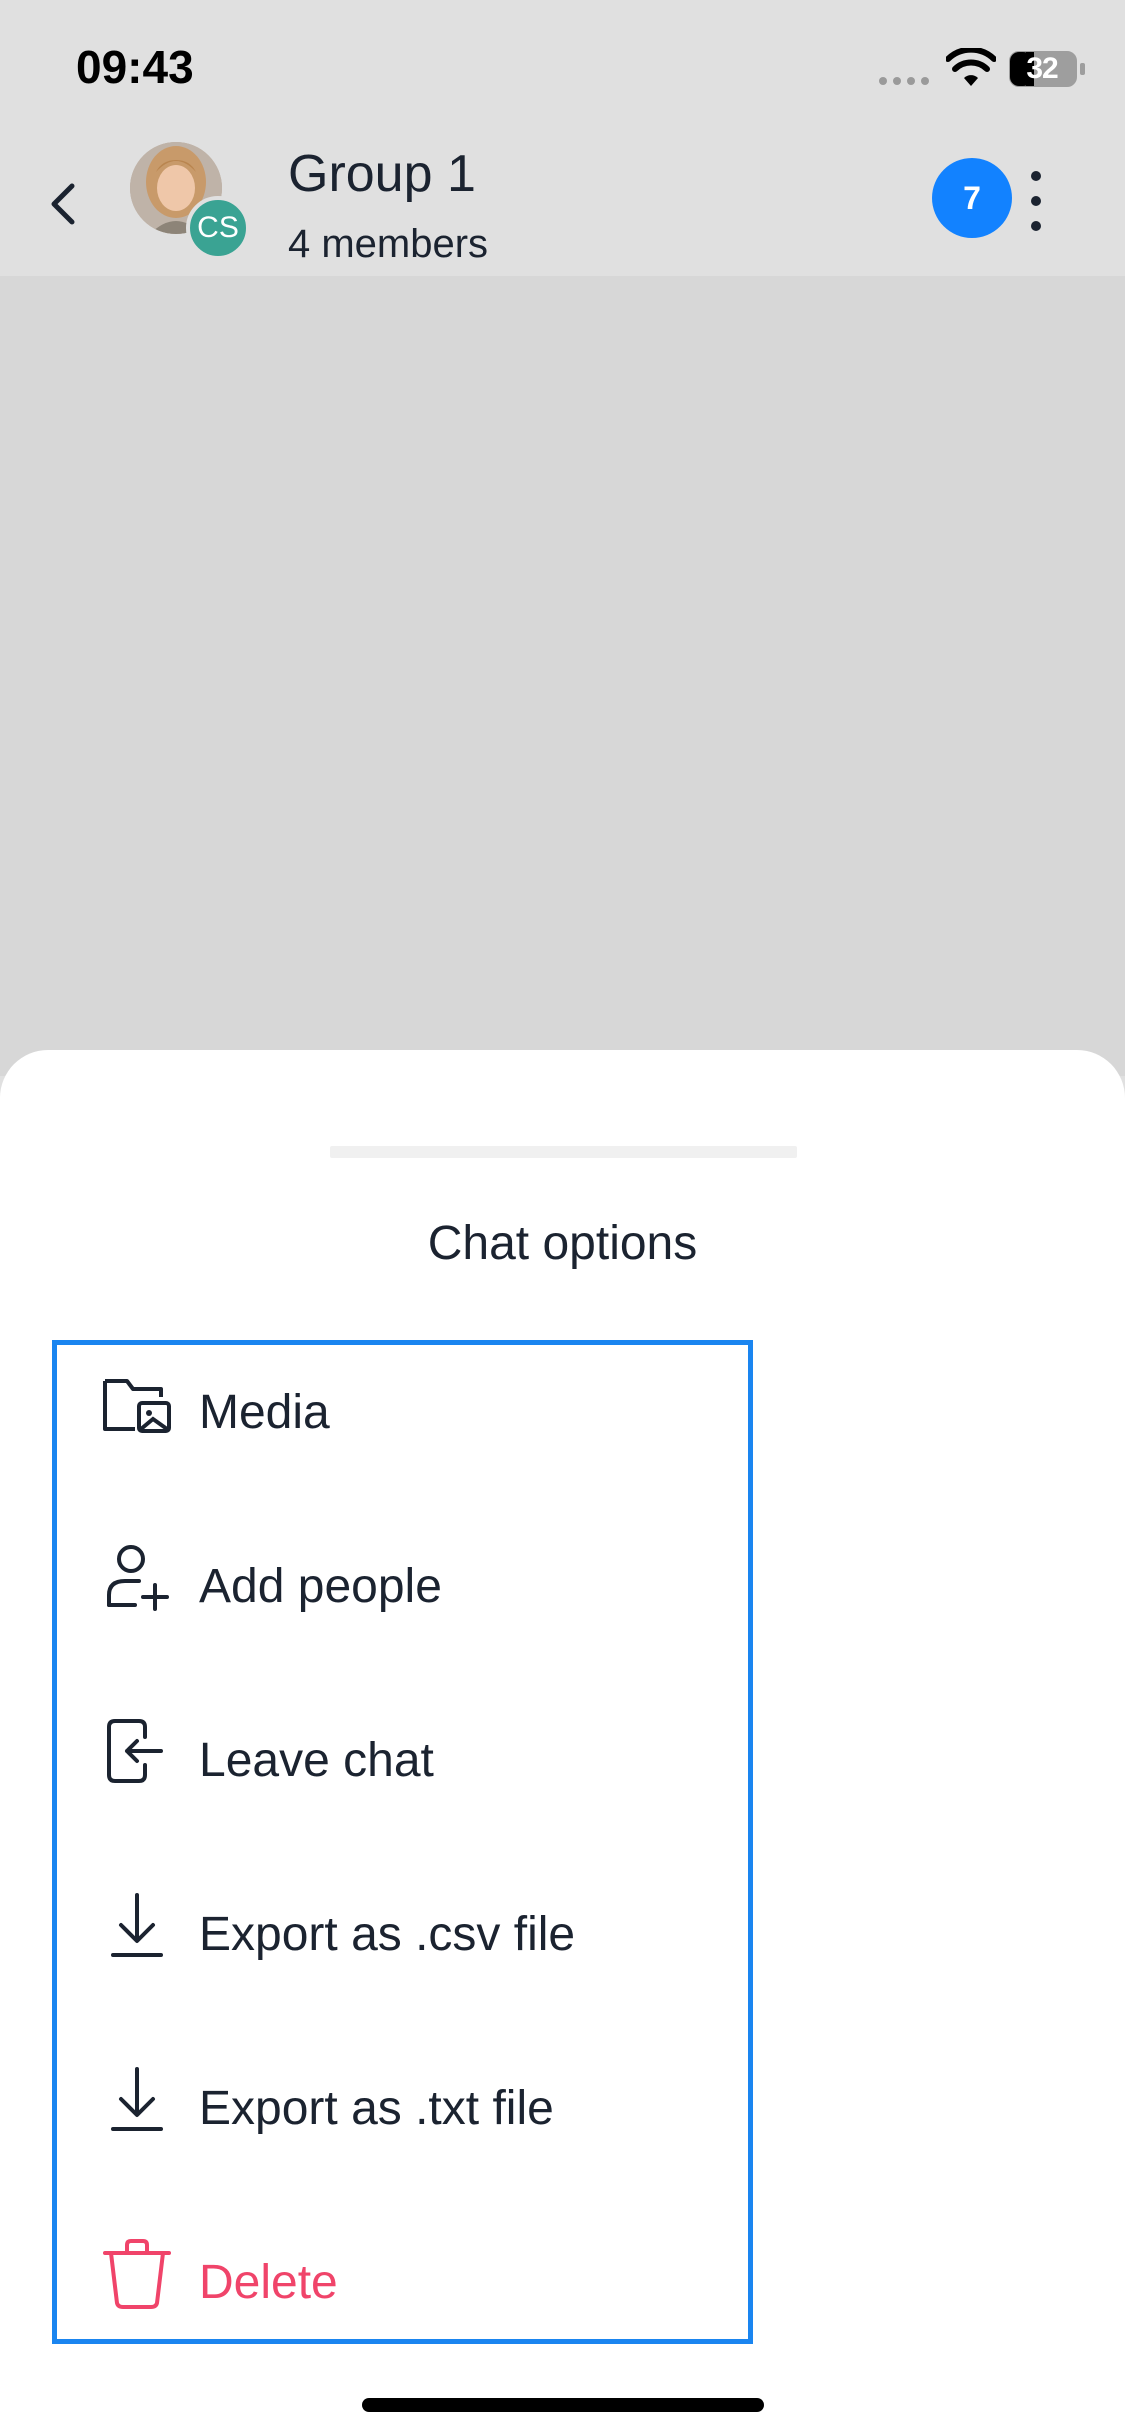  I want to click on battery-level: 32, so click(1042, 68).